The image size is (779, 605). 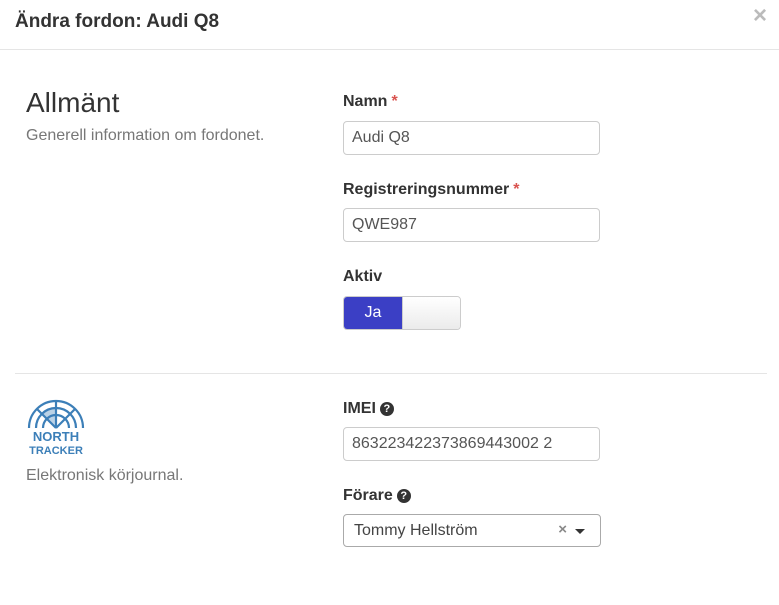 I want to click on modal-header: Ändra fordon: Audi Q8 ×, so click(x=389, y=25).